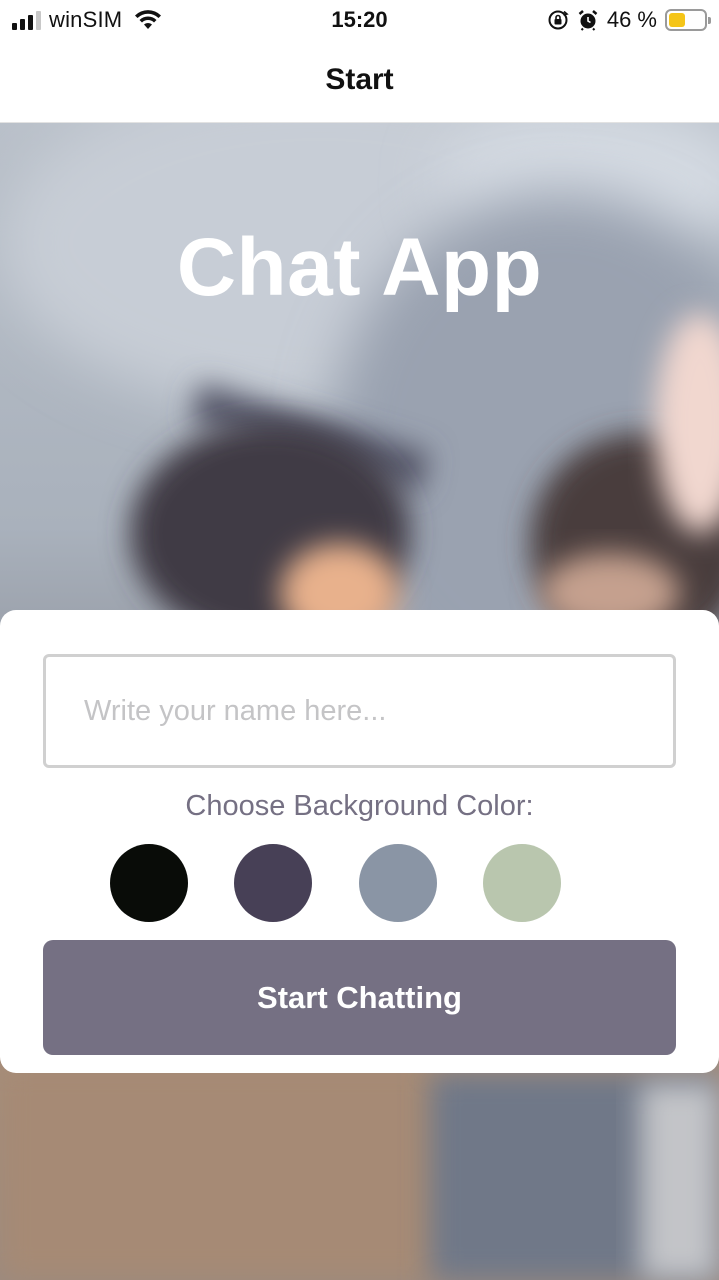 The width and height of the screenshot is (719, 1280). What do you see at coordinates (273, 883) in the screenshot?
I see `color-swatch-purple` at bounding box center [273, 883].